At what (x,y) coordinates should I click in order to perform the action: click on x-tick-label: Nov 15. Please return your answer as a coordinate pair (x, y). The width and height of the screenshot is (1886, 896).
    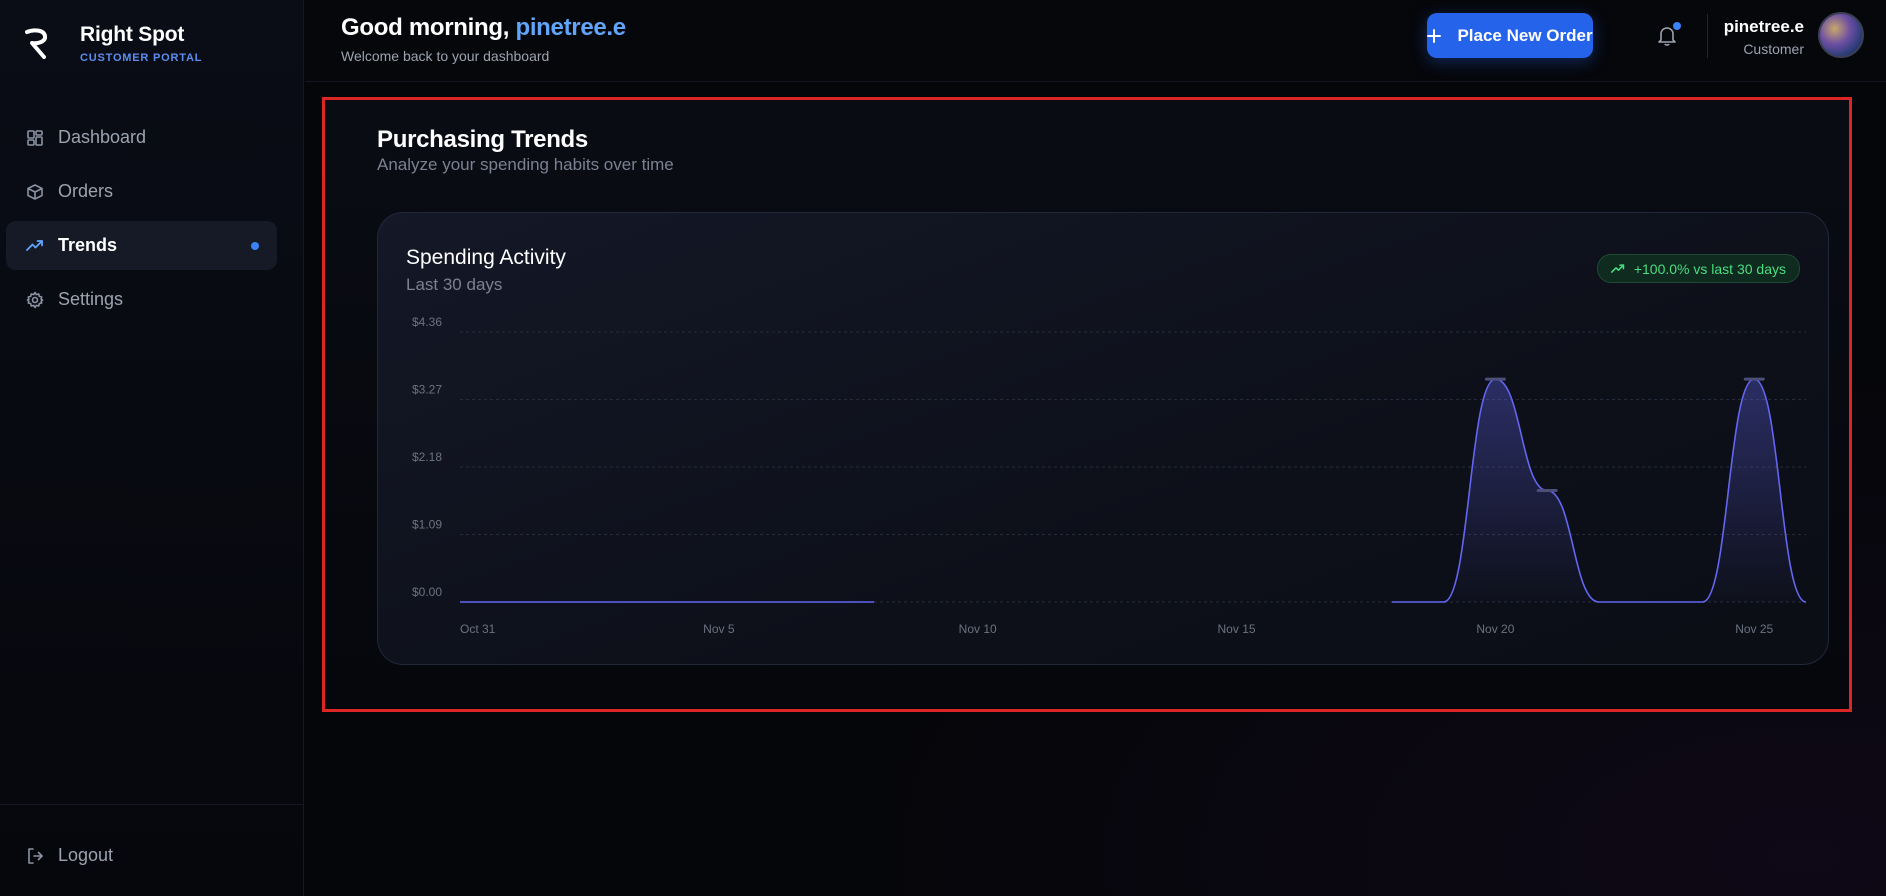
    Looking at the image, I should click on (1237, 629).